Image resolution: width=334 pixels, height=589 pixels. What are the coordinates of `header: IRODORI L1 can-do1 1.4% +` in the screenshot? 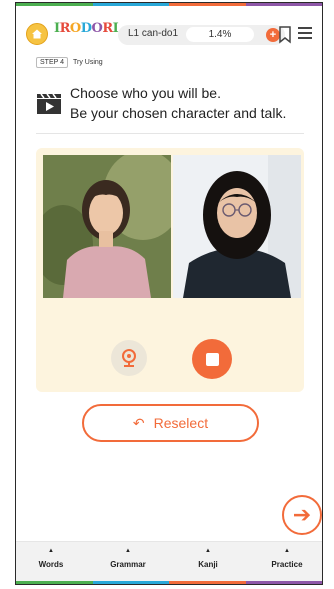 It's located at (169, 34).